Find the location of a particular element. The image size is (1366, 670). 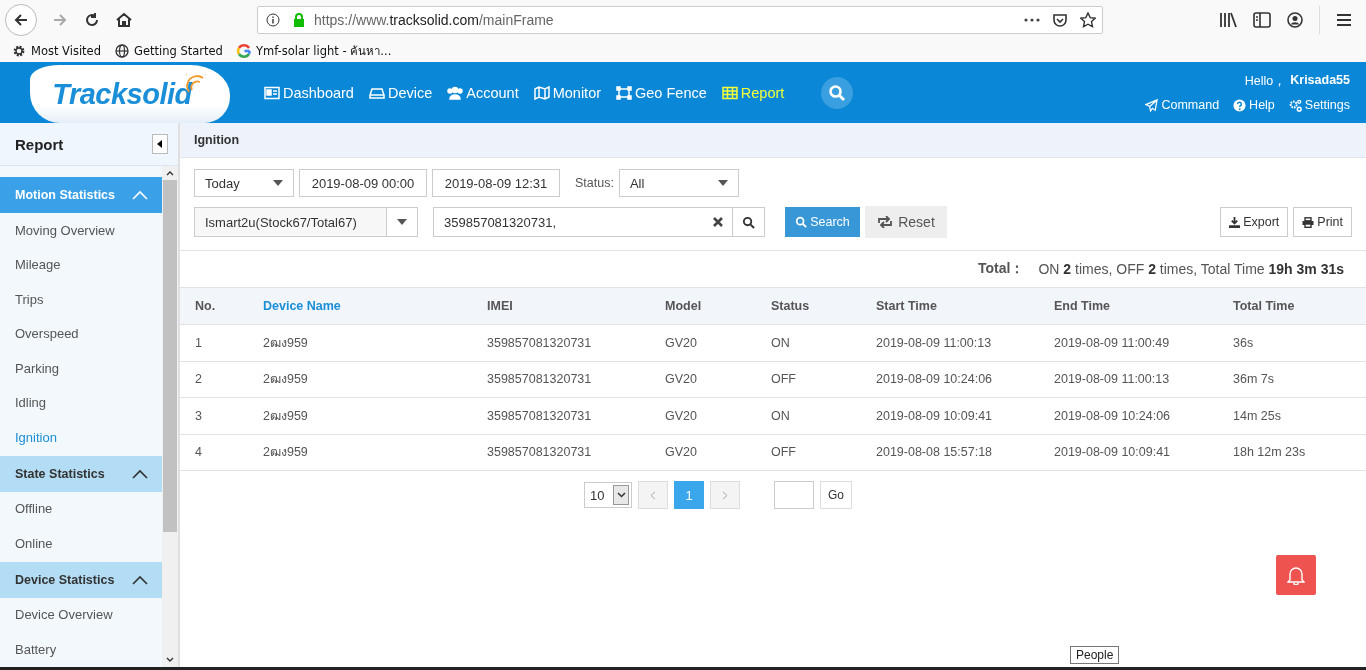

sidebar-item: Device Overview is located at coordinates (81, 614).